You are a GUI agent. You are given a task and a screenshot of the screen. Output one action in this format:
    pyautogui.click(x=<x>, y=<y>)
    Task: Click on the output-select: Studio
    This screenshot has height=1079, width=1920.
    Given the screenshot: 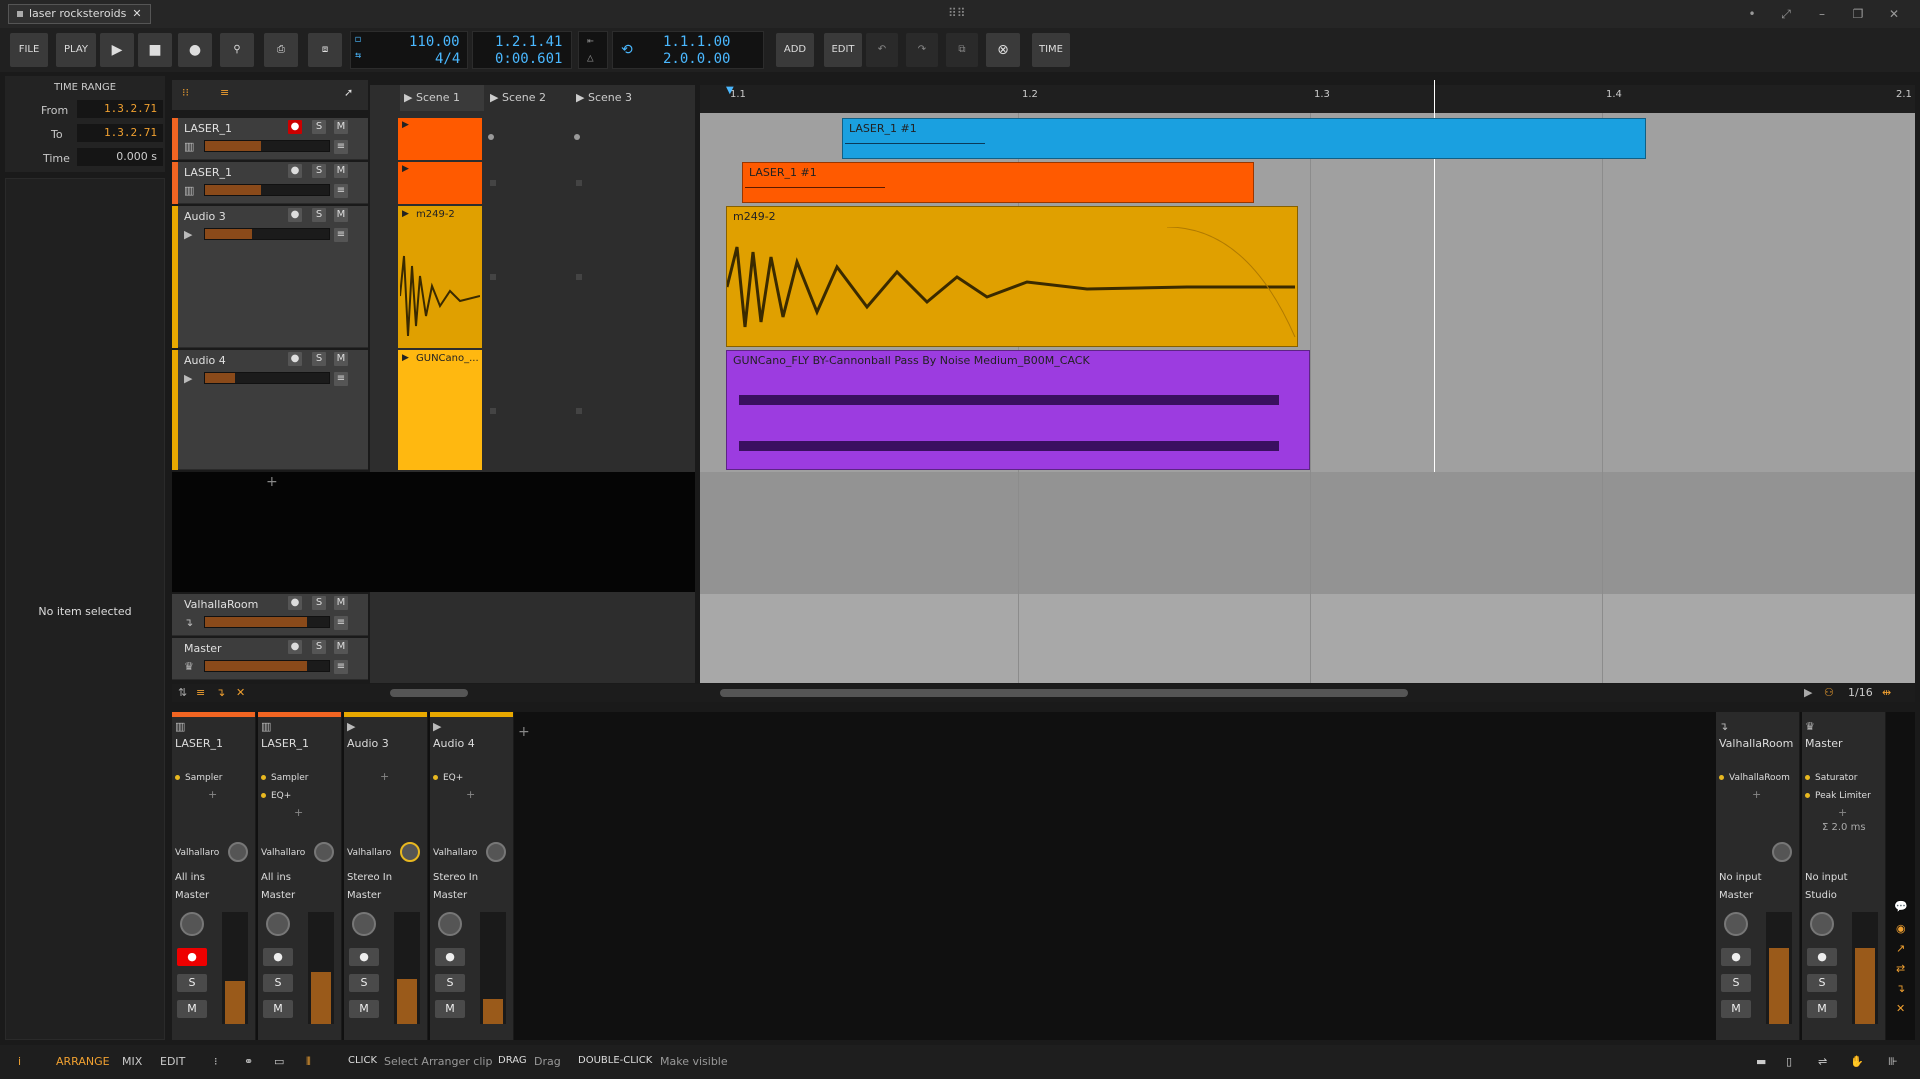 What is the action you would take?
    pyautogui.click(x=1821, y=895)
    